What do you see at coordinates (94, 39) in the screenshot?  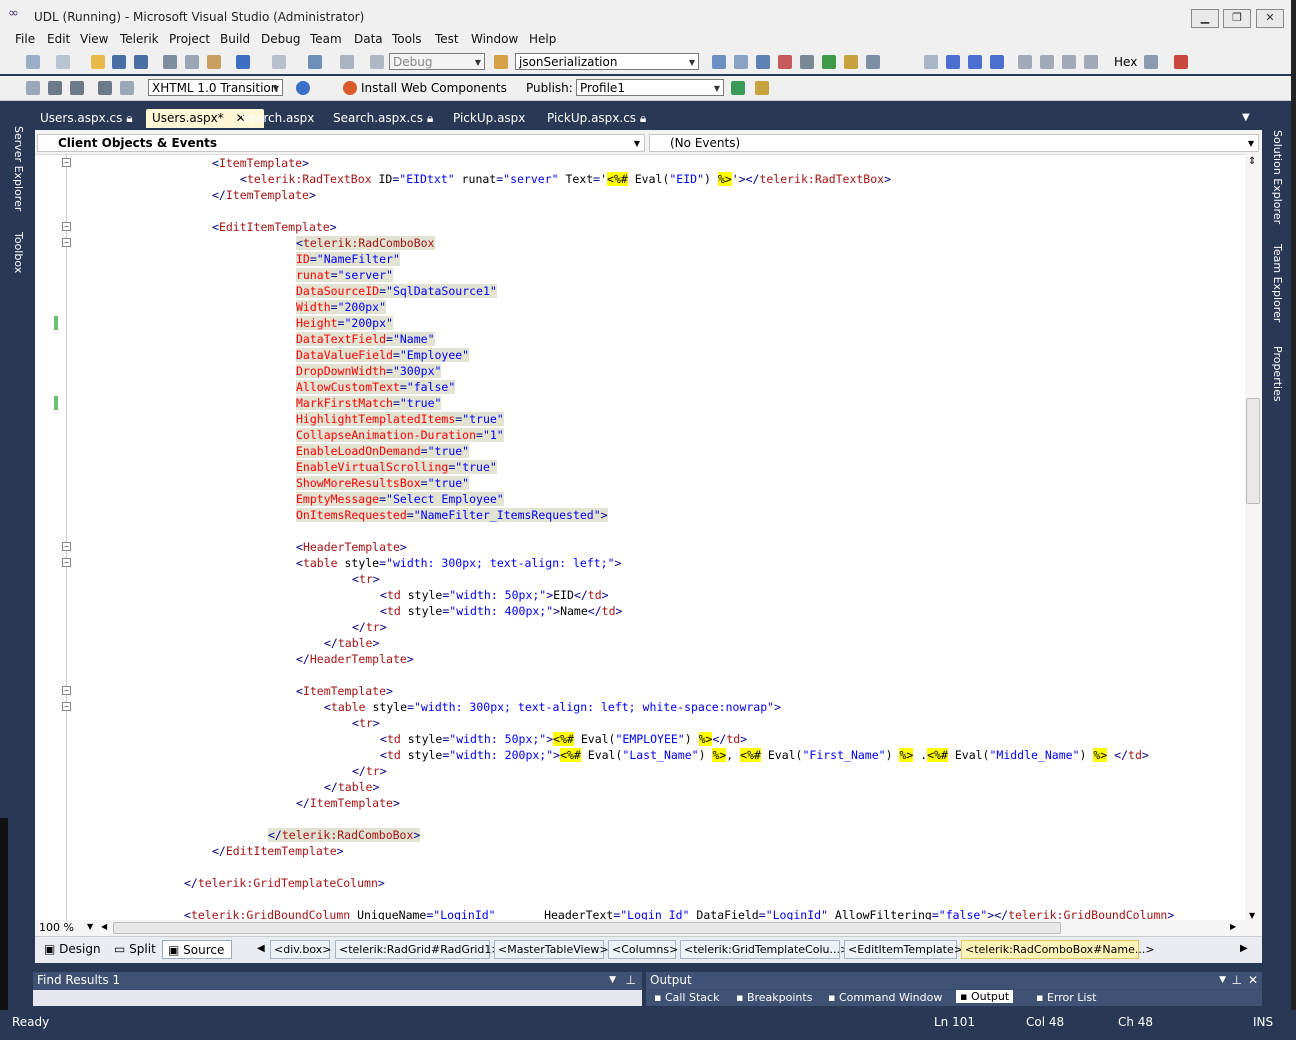 I see `menu-view: View` at bounding box center [94, 39].